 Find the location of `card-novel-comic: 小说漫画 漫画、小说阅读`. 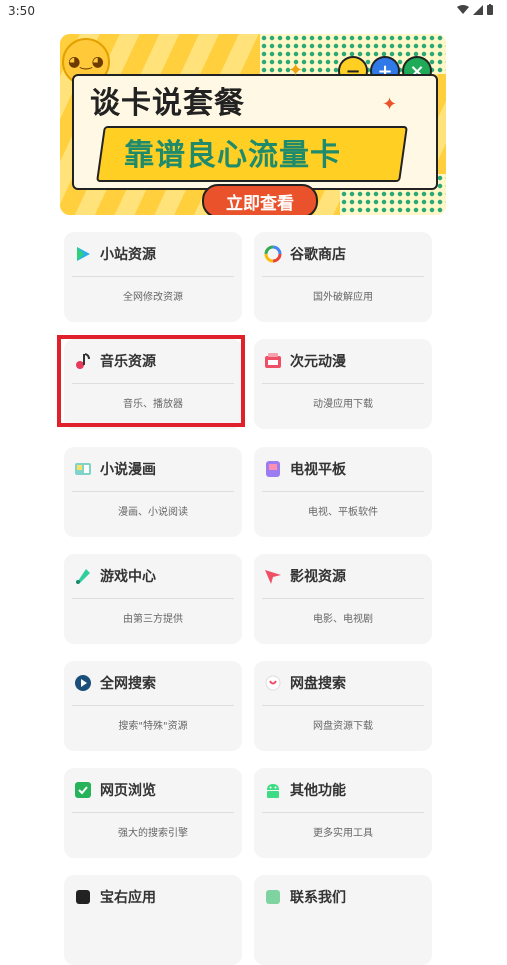

card-novel-comic: 小说漫画 漫画、小说阅读 is located at coordinates (153, 492).